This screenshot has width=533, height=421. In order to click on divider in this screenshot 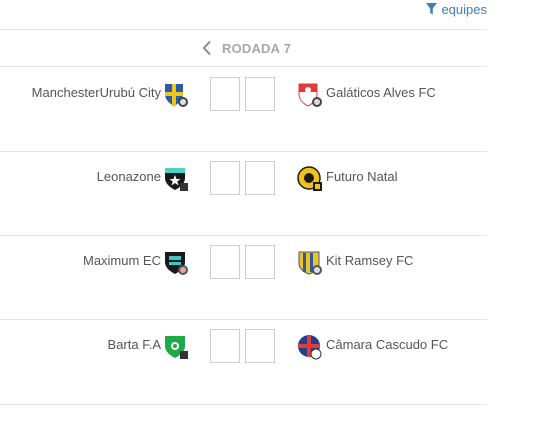, I will do `click(243, 404)`.